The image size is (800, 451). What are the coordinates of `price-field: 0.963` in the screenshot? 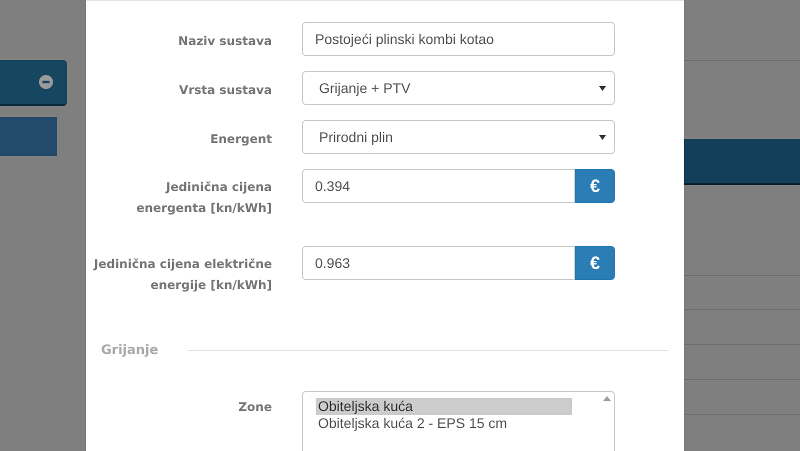 It's located at (438, 263).